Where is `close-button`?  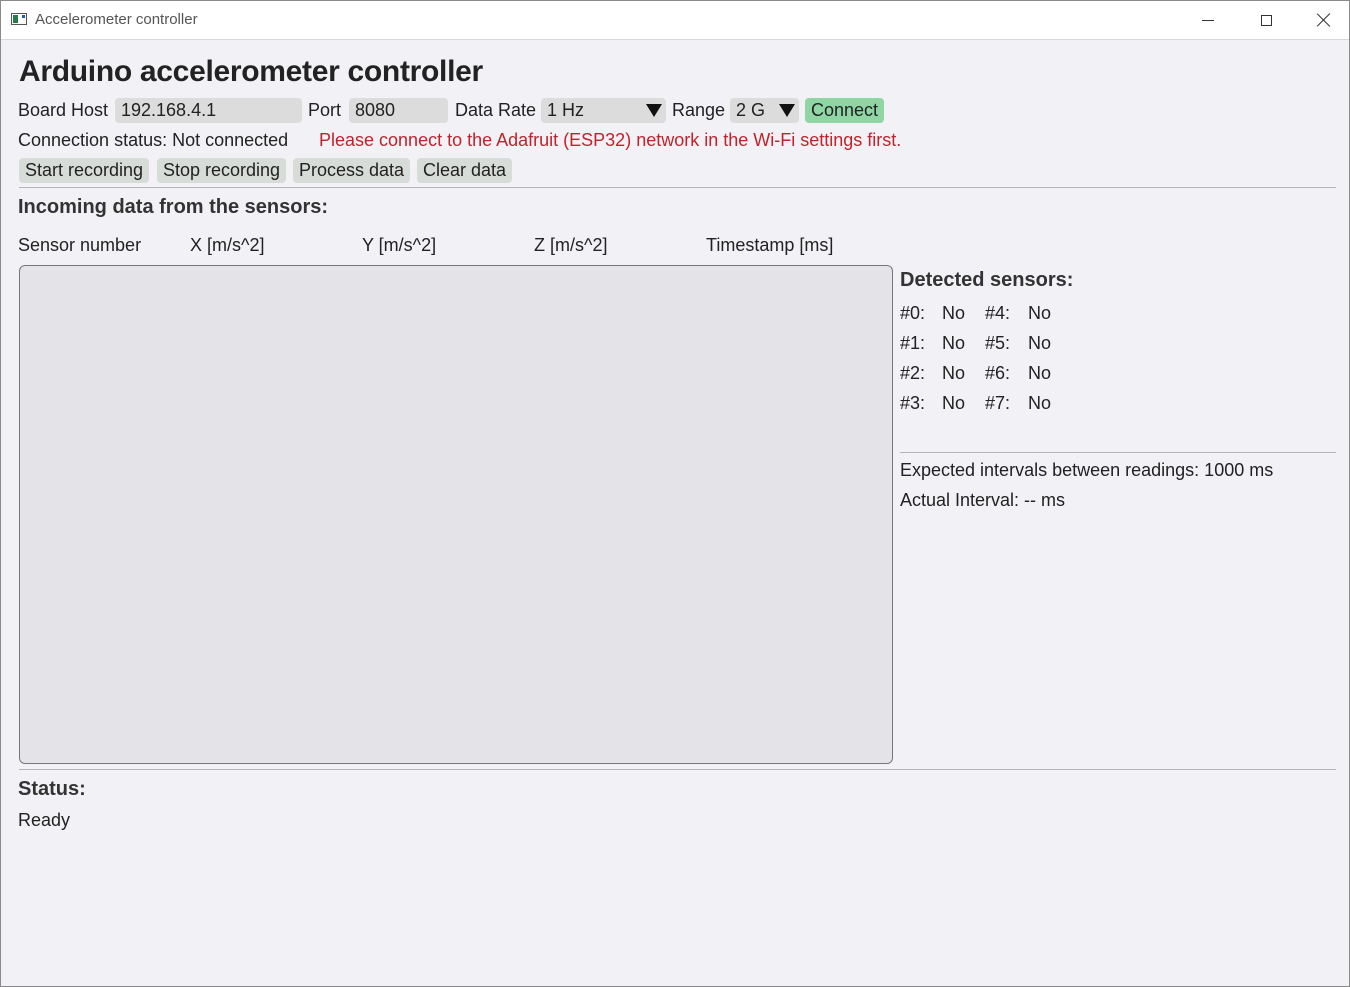
close-button is located at coordinates (1322, 20).